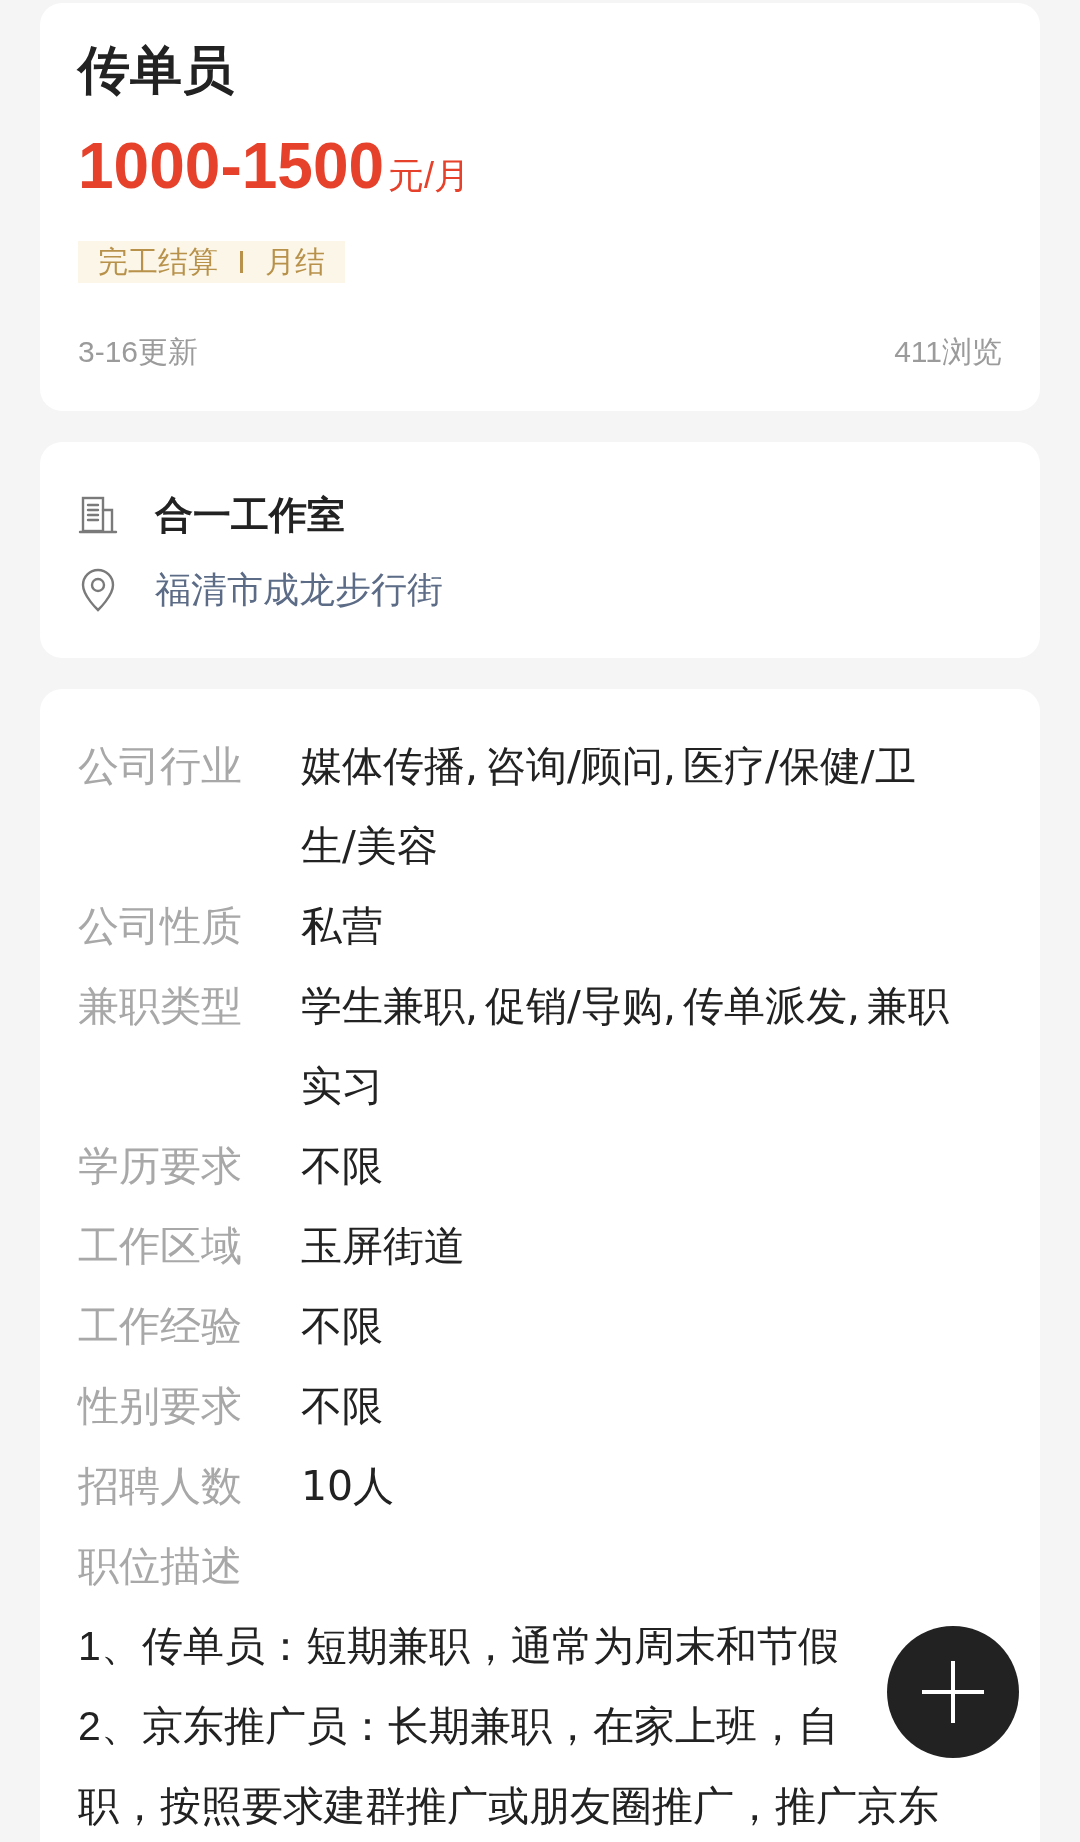 This screenshot has width=1080, height=1842. I want to click on detail-label: 工作区域, so click(160, 1246).